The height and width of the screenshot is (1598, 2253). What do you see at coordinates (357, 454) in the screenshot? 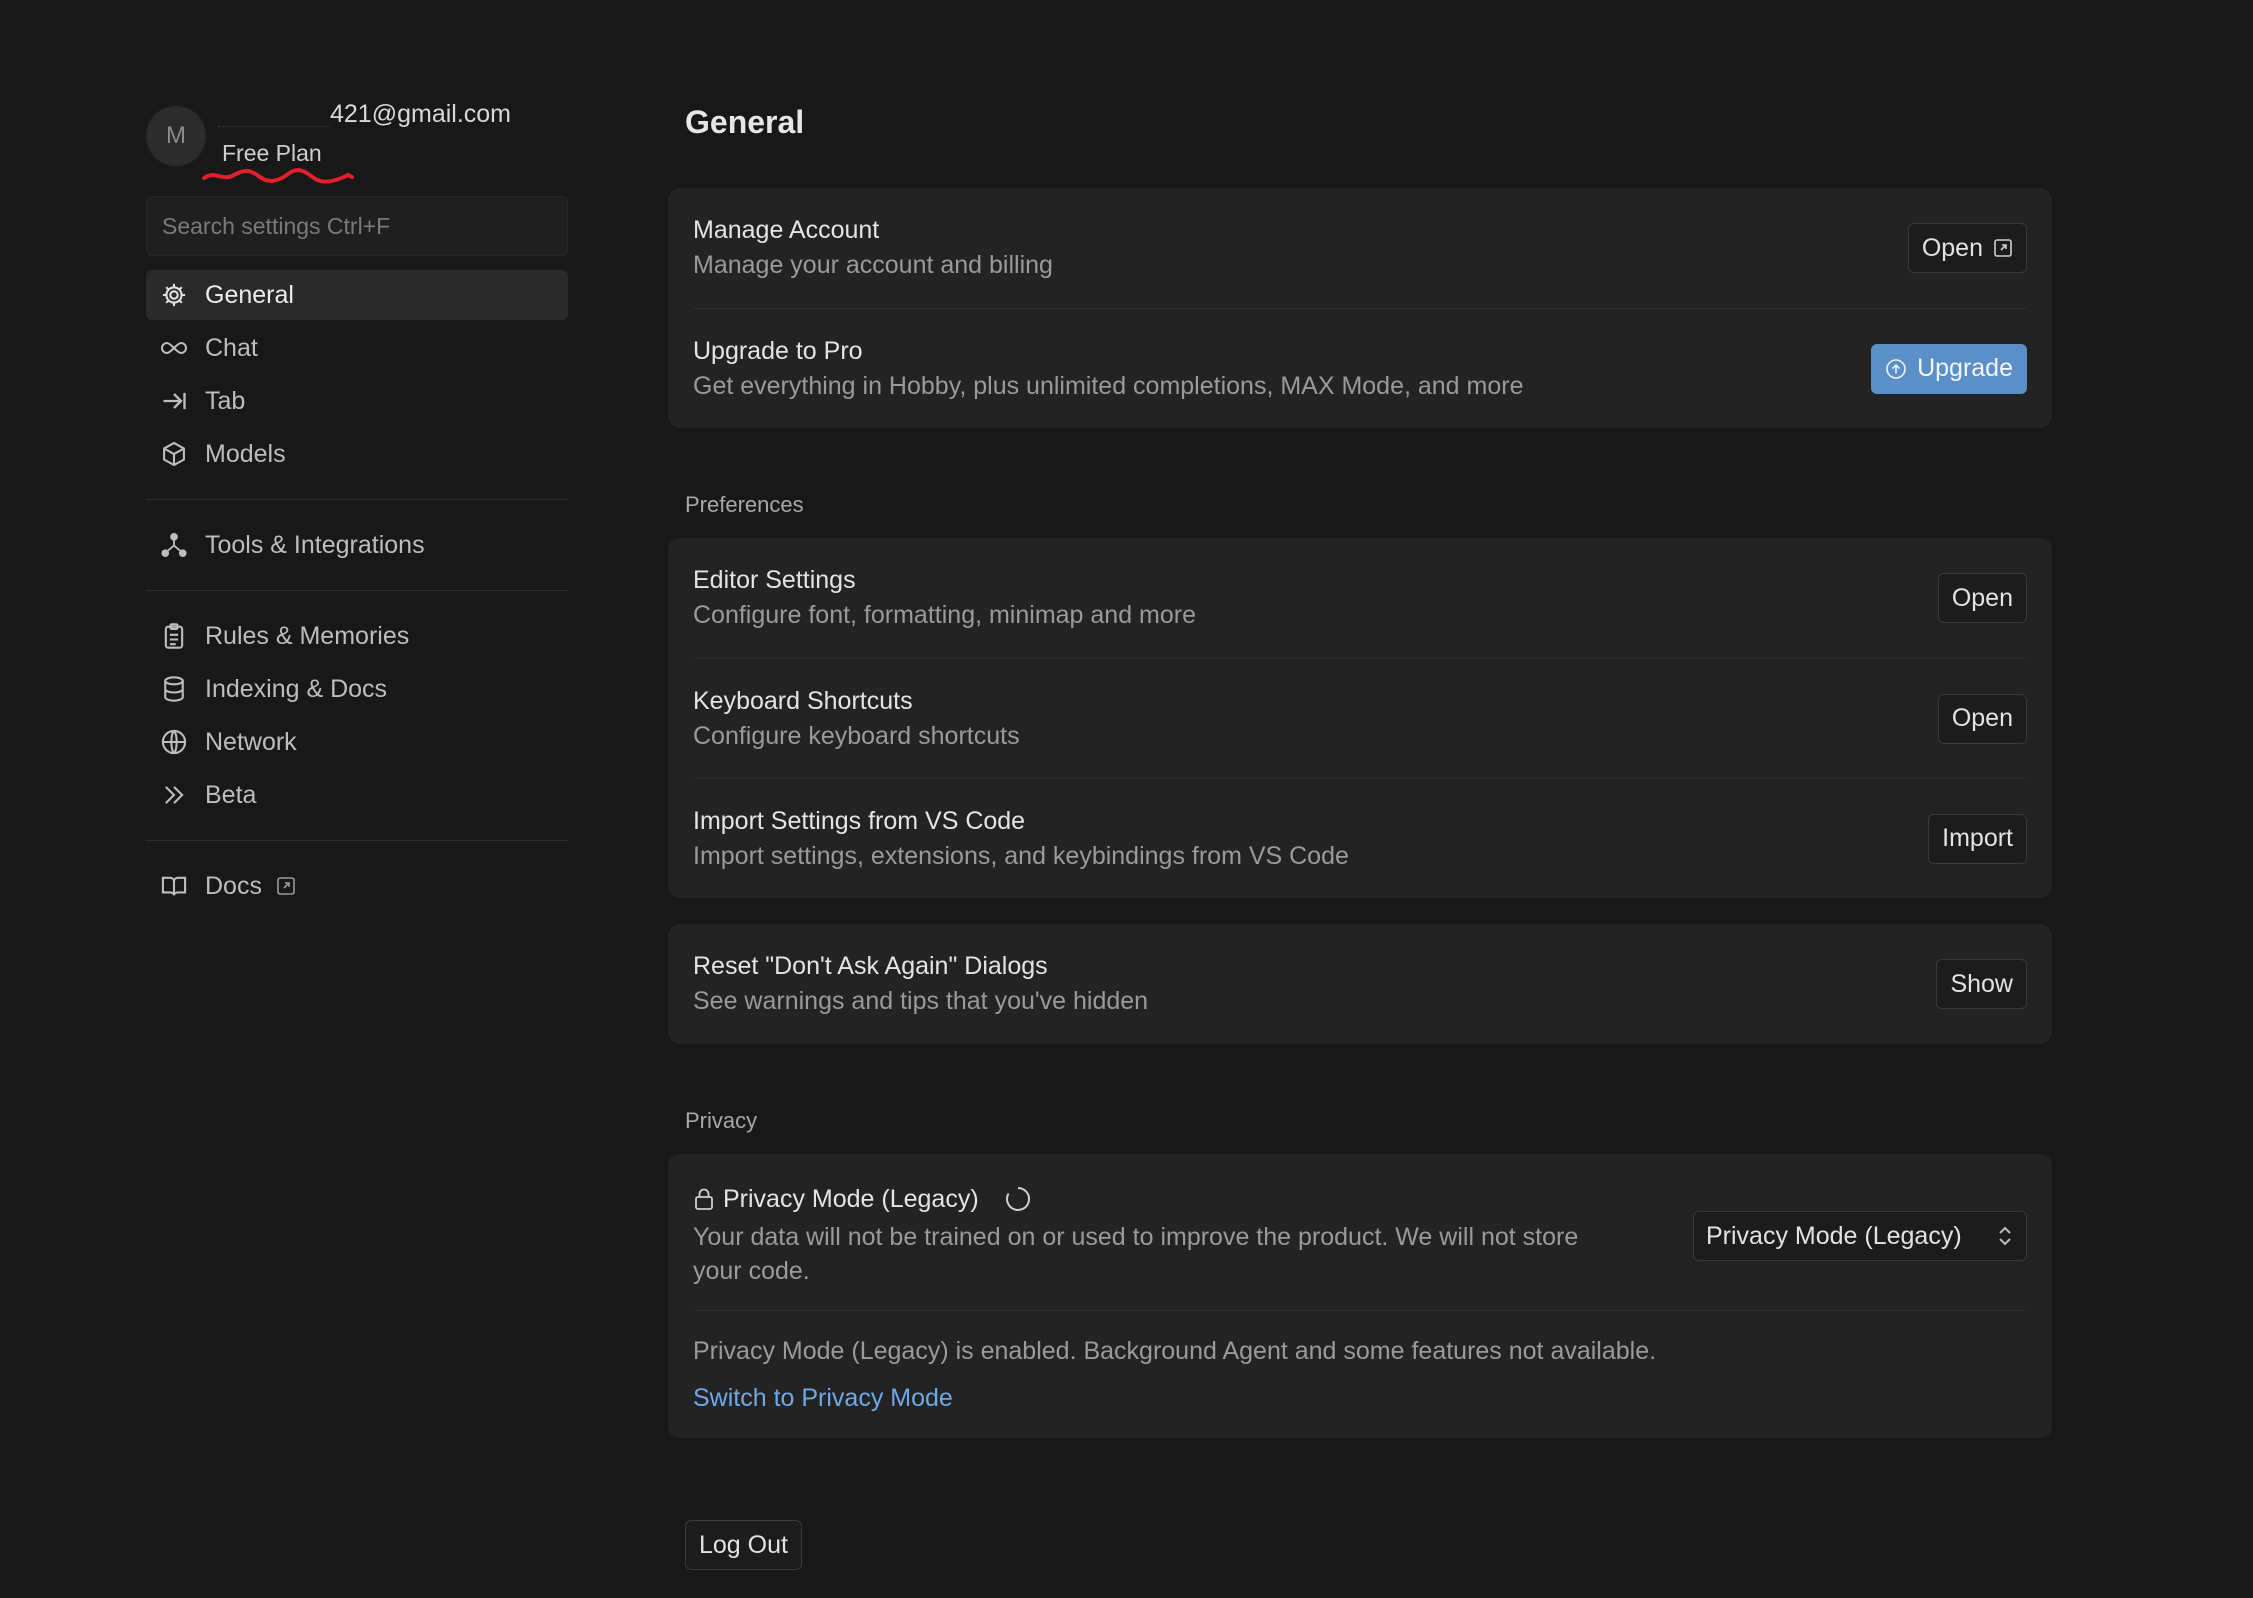
I see `sidebar-item-models: Models` at bounding box center [357, 454].